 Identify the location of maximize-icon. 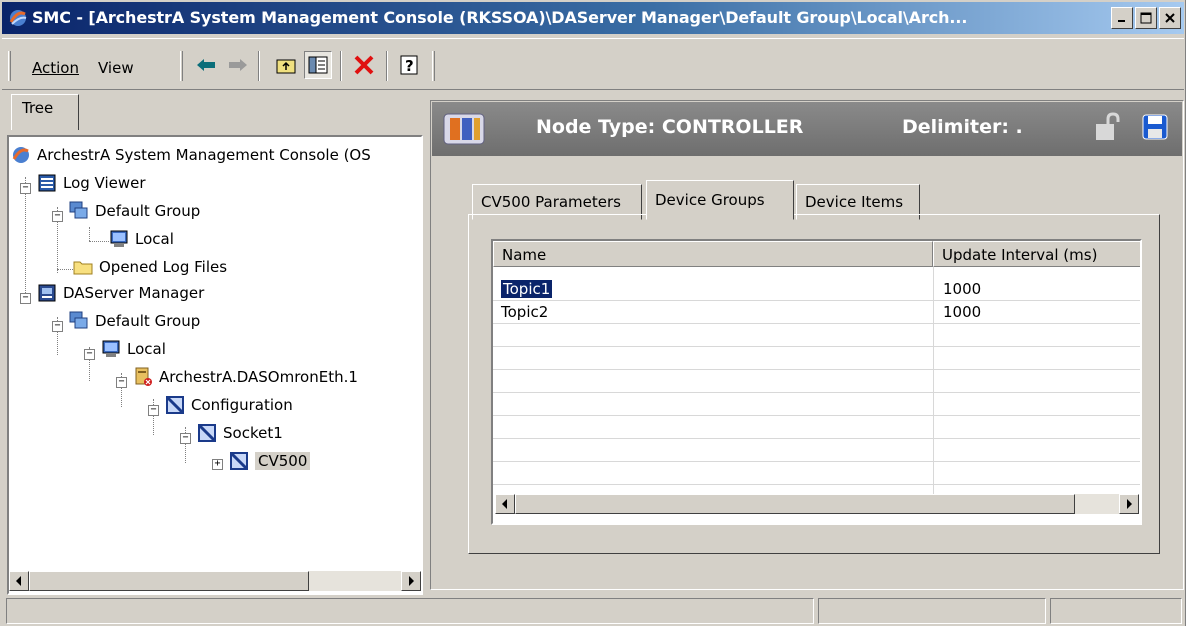
(1146, 18).